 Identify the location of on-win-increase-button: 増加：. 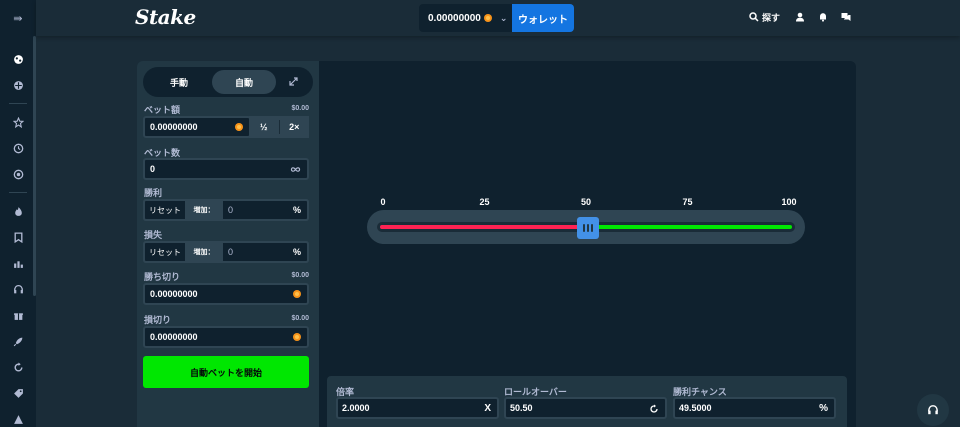
(204, 210).